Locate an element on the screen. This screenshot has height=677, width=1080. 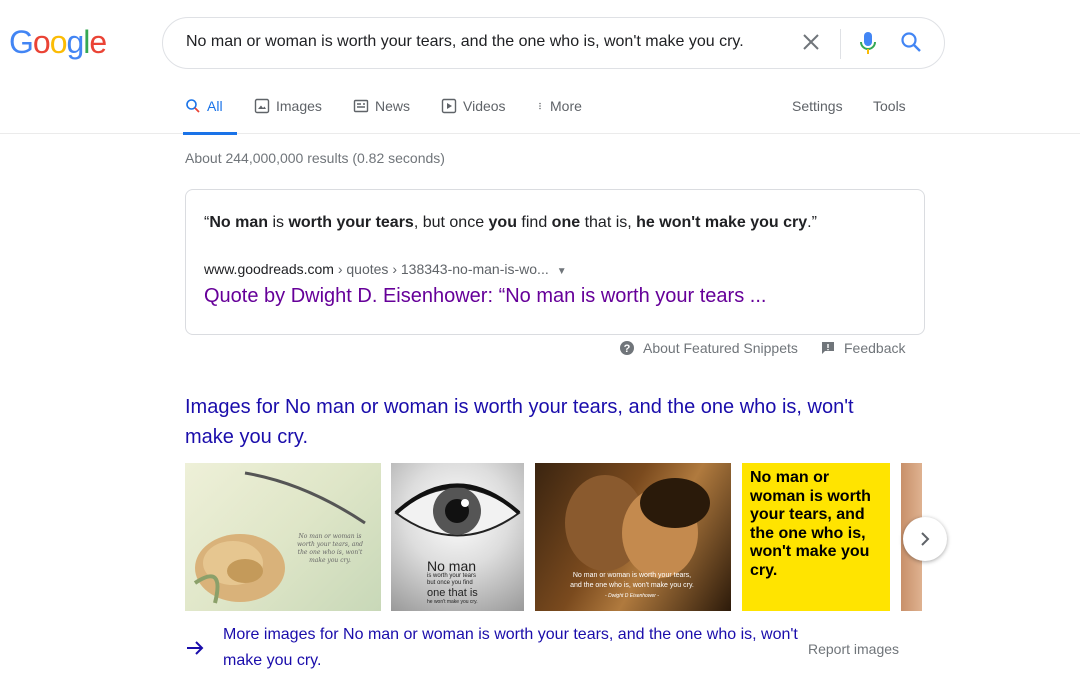
google-logo: Google is located at coordinates (58, 42).